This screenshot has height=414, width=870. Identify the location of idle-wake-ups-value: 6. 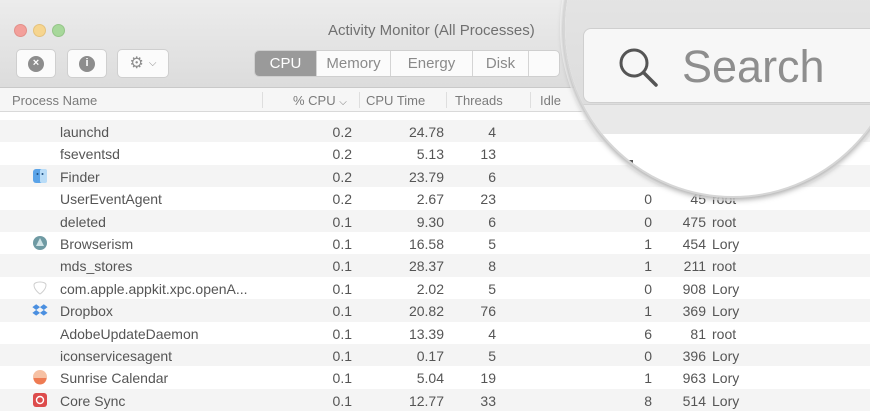
(648, 333).